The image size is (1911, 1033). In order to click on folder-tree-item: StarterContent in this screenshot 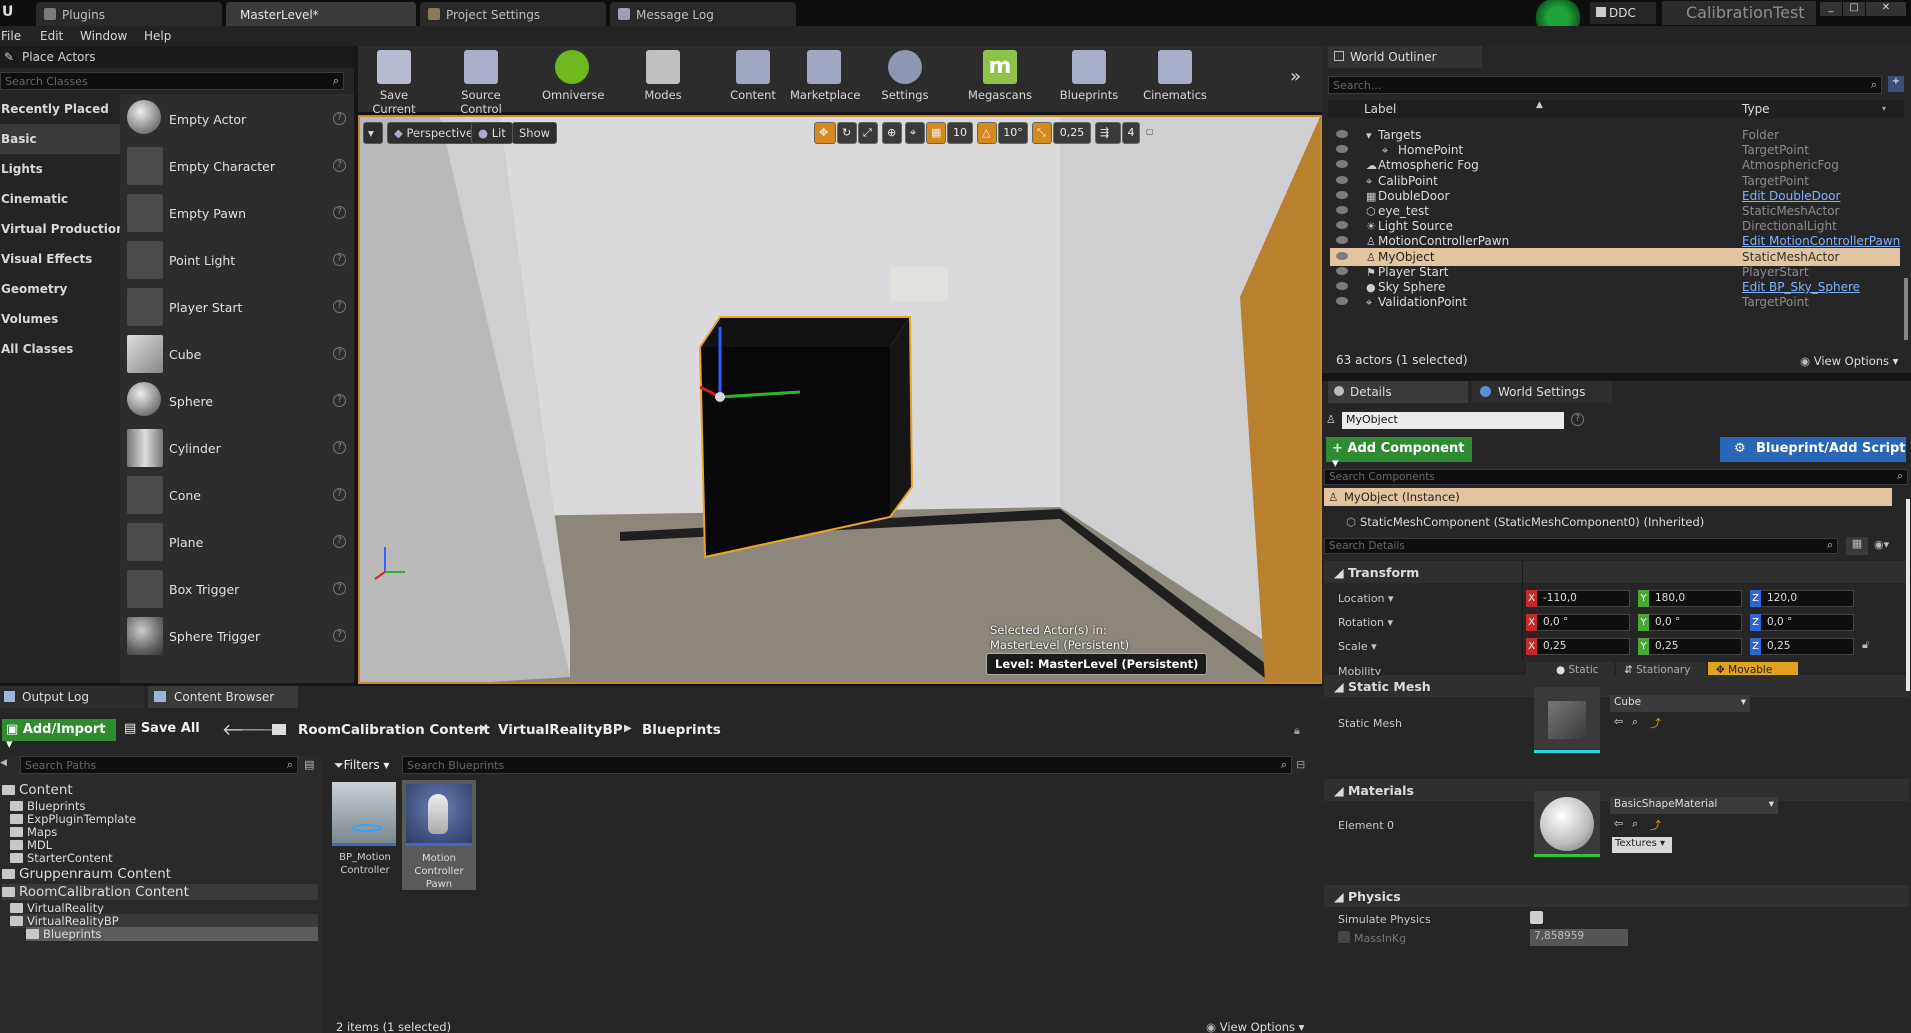, I will do `click(61, 858)`.